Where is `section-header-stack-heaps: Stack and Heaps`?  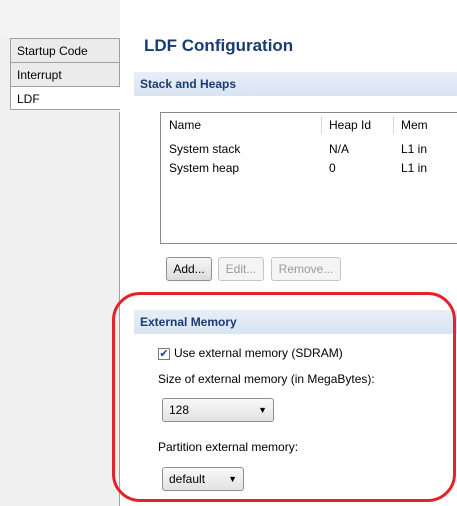
section-header-stack-heaps: Stack and Heaps is located at coordinates (295, 84).